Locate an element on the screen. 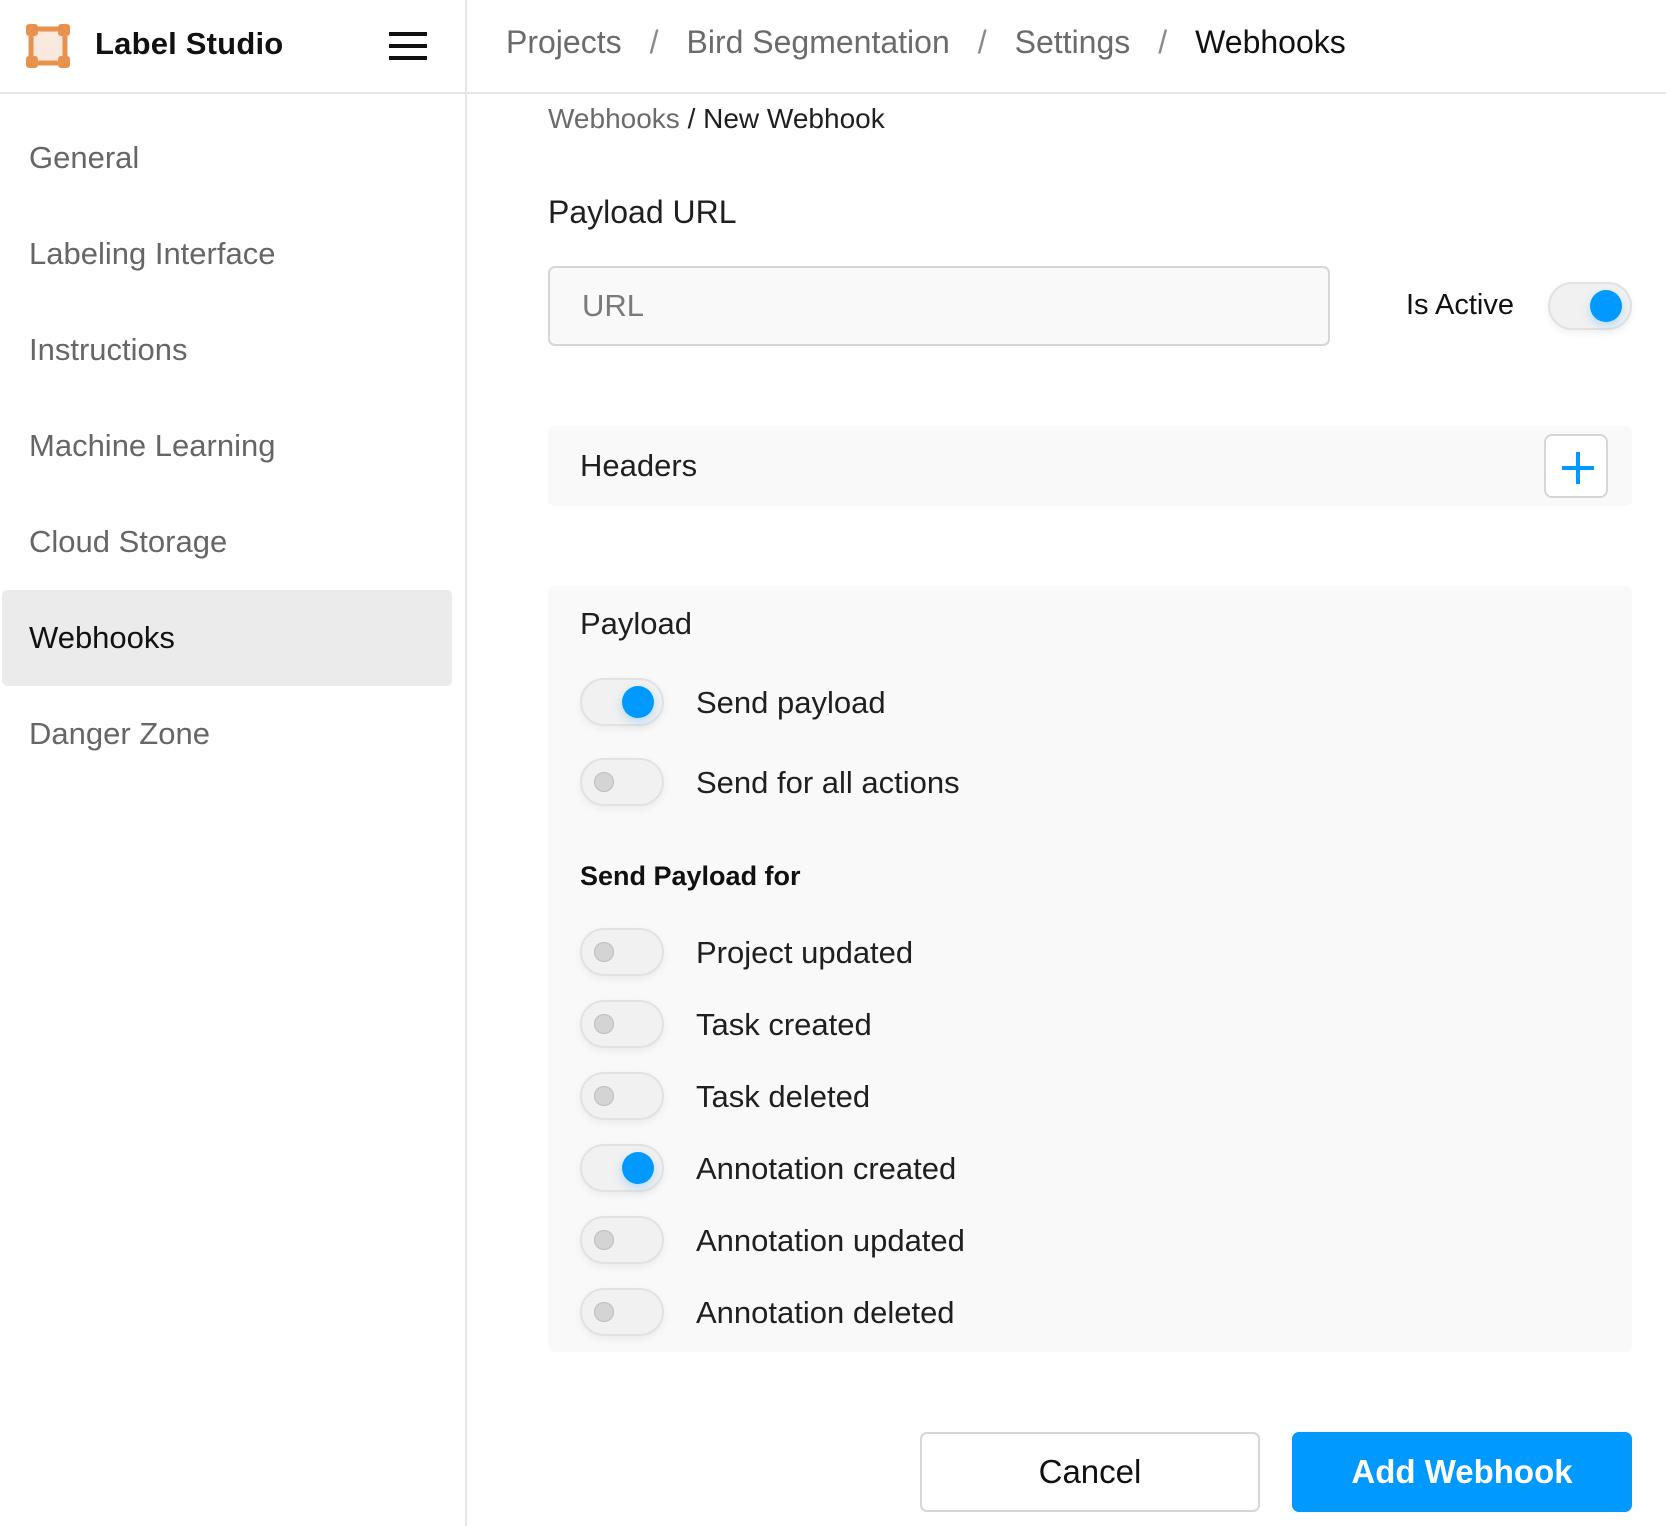 The width and height of the screenshot is (1666, 1526). send-payload-label: Send payload is located at coordinates (791, 702).